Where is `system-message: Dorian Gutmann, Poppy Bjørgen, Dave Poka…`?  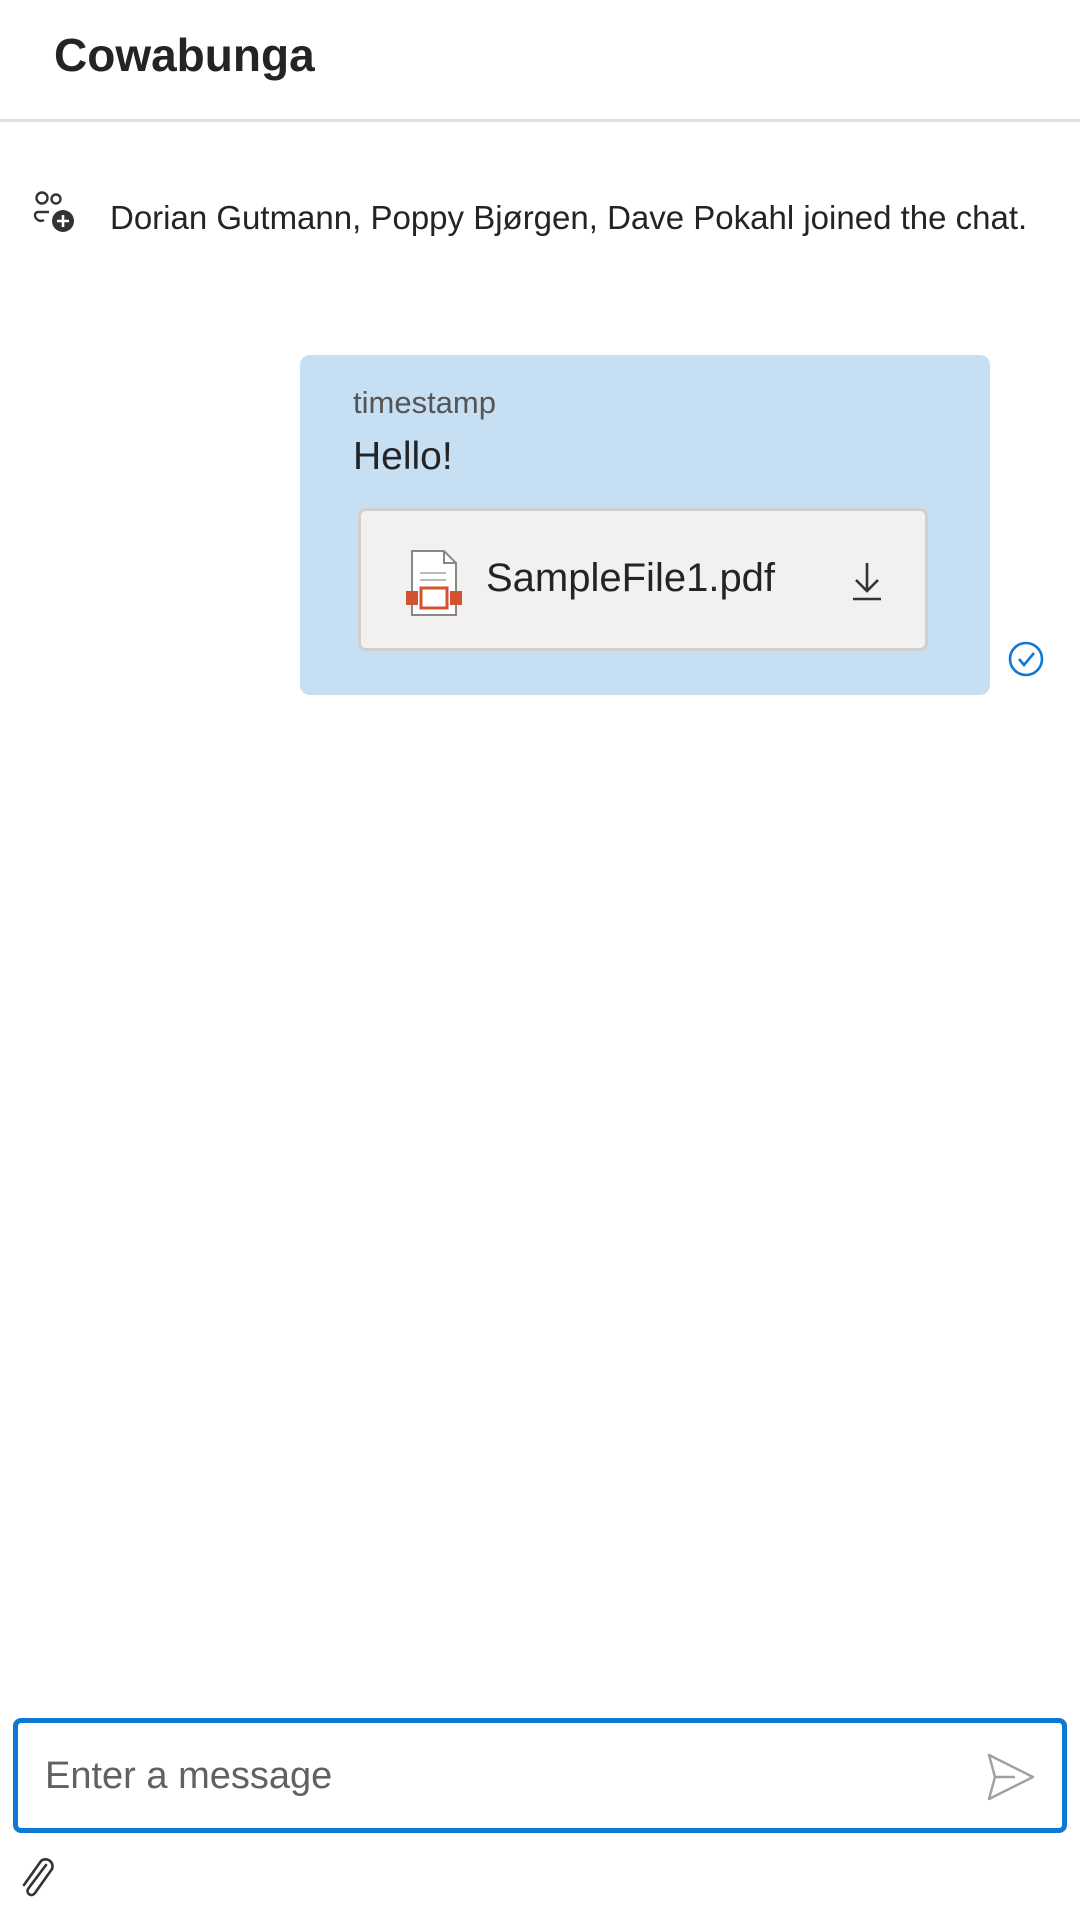
system-message: Dorian Gutmann, Poppy Bjørgen, Dave Poka… is located at coordinates (569, 217).